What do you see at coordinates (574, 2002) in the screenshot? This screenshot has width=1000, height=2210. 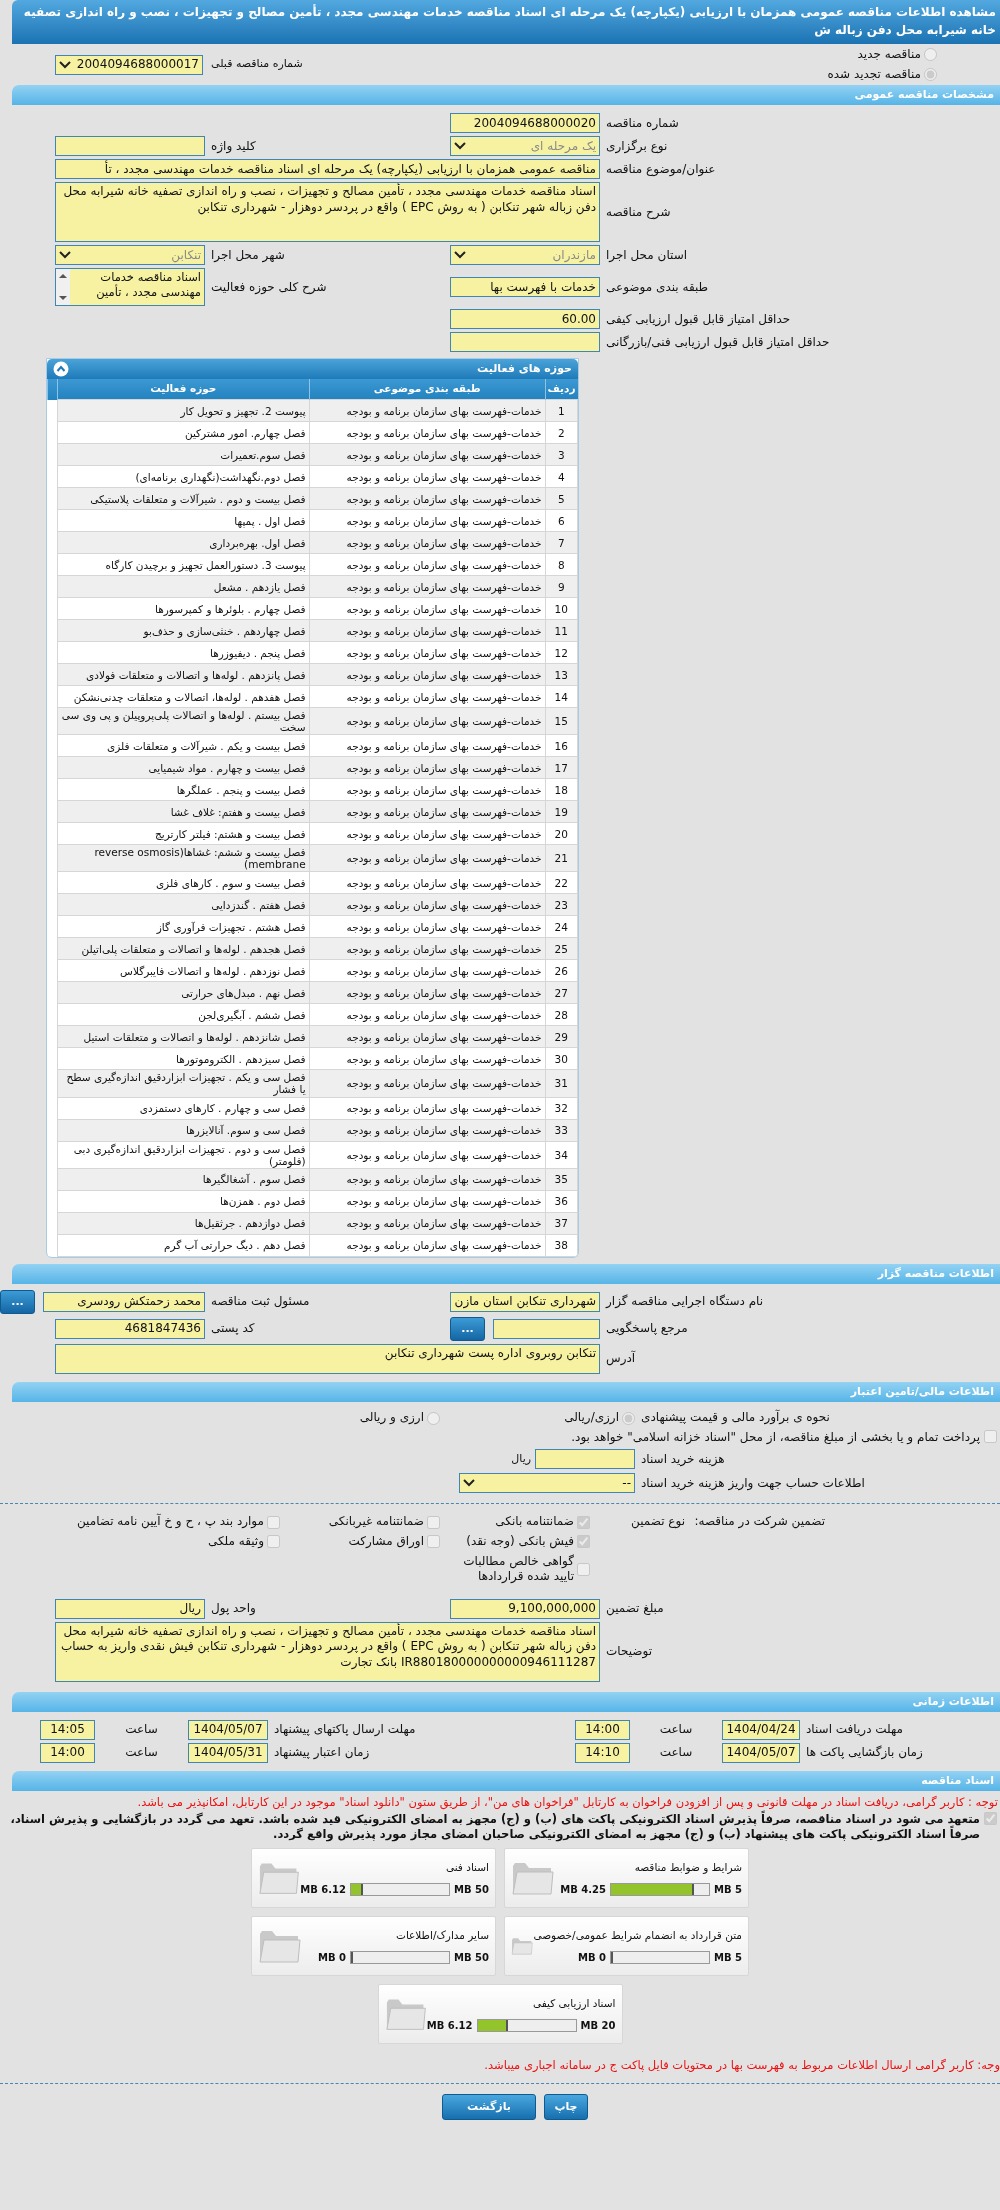 I see `file-title: اسناد ارزیابی کیفی` at bounding box center [574, 2002].